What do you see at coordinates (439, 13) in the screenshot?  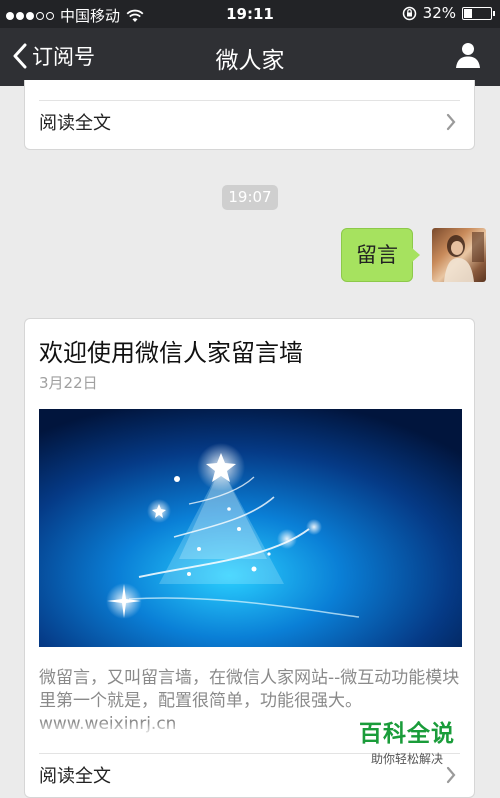 I see `battery-percent: 32%` at bounding box center [439, 13].